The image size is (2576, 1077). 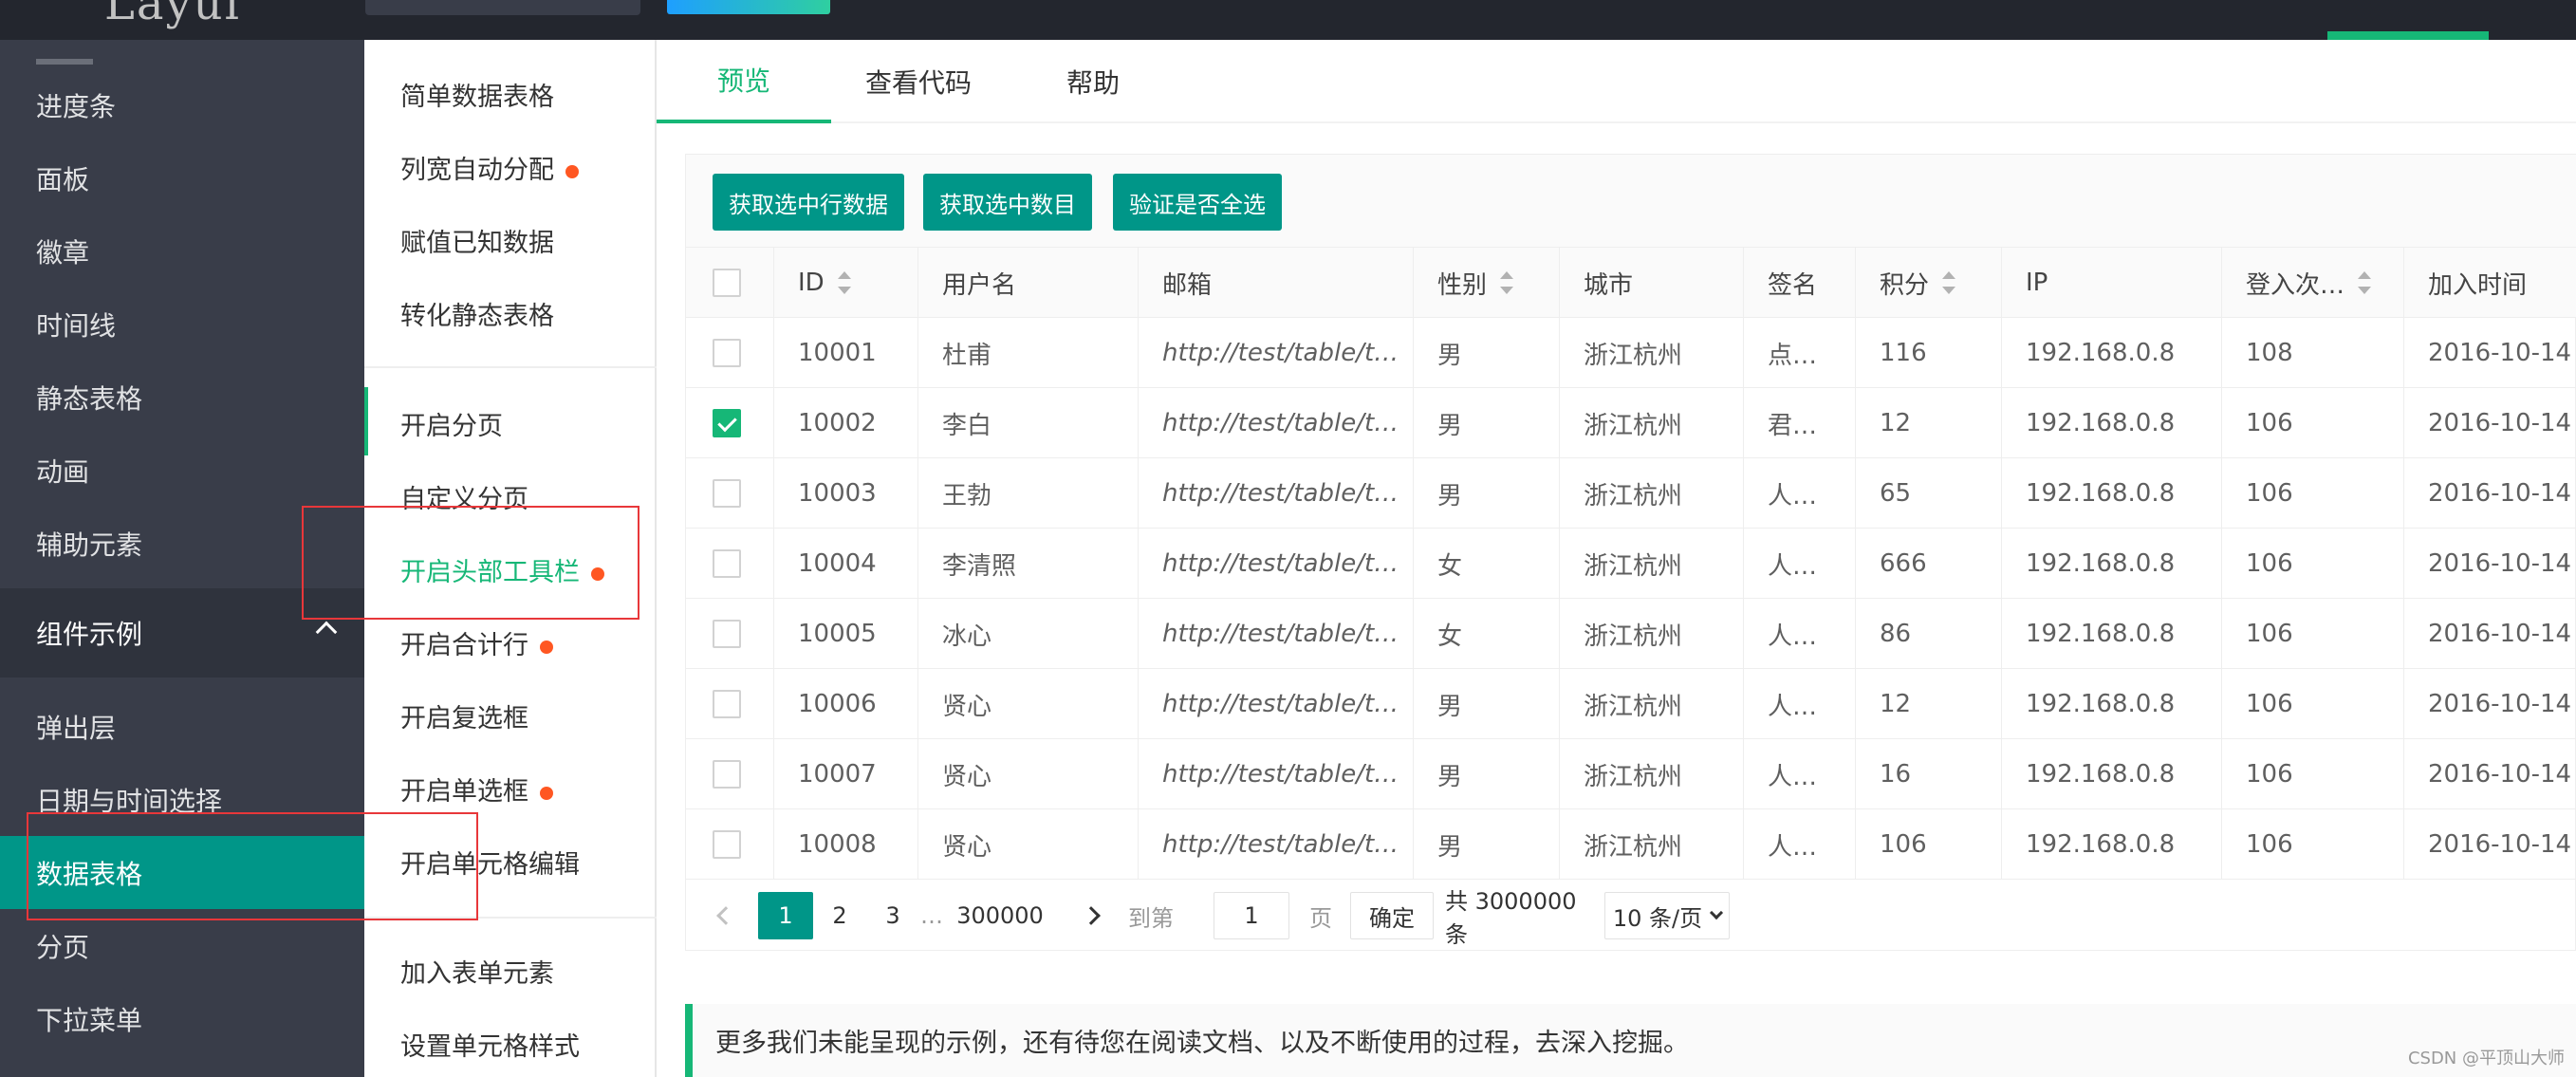 What do you see at coordinates (182, 470) in the screenshot?
I see `sidebar-item-animation: 动画` at bounding box center [182, 470].